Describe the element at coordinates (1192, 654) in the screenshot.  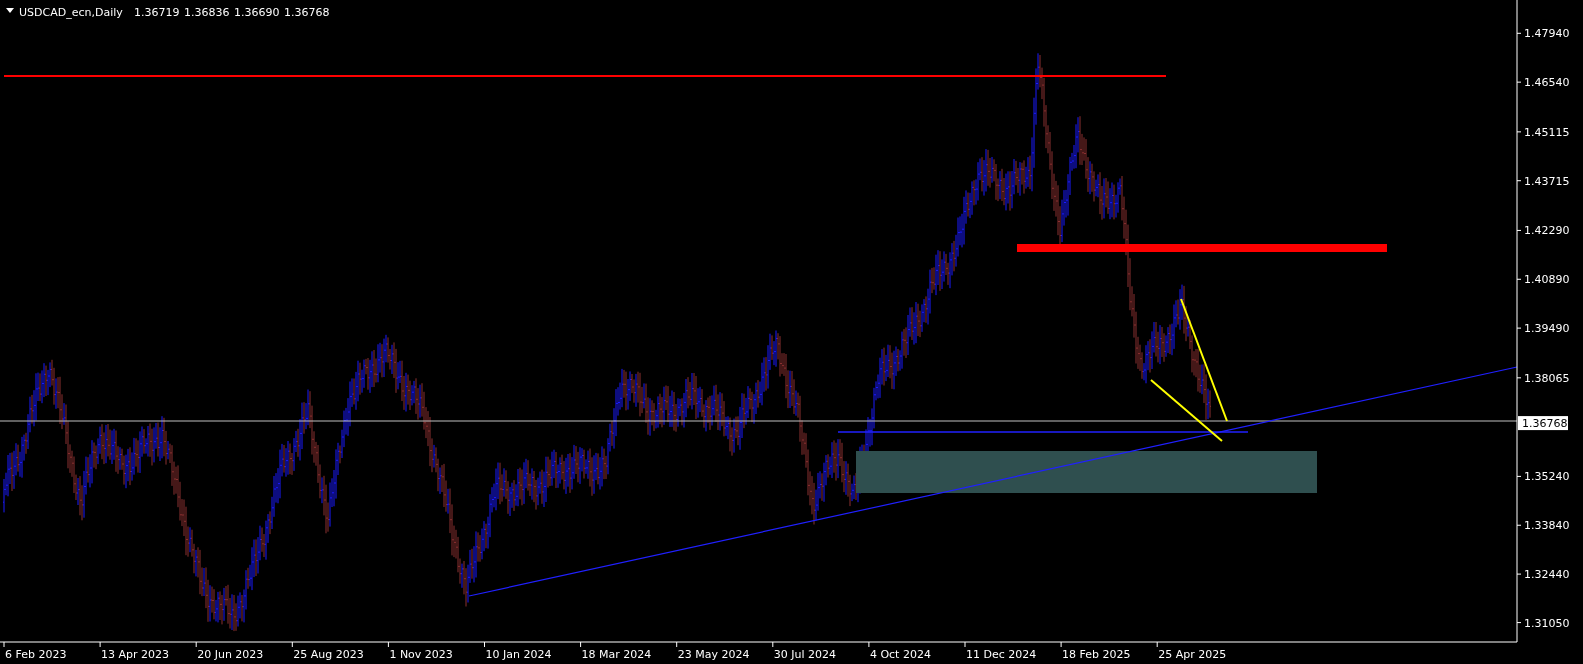
I see `date-label: 25 Apr 2025` at that location.